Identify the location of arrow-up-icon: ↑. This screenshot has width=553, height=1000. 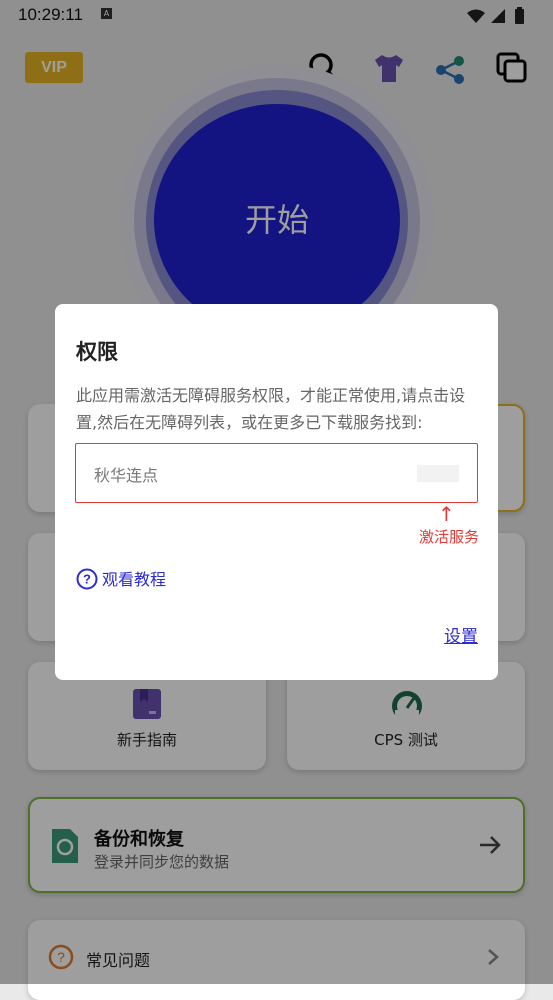
(446, 514).